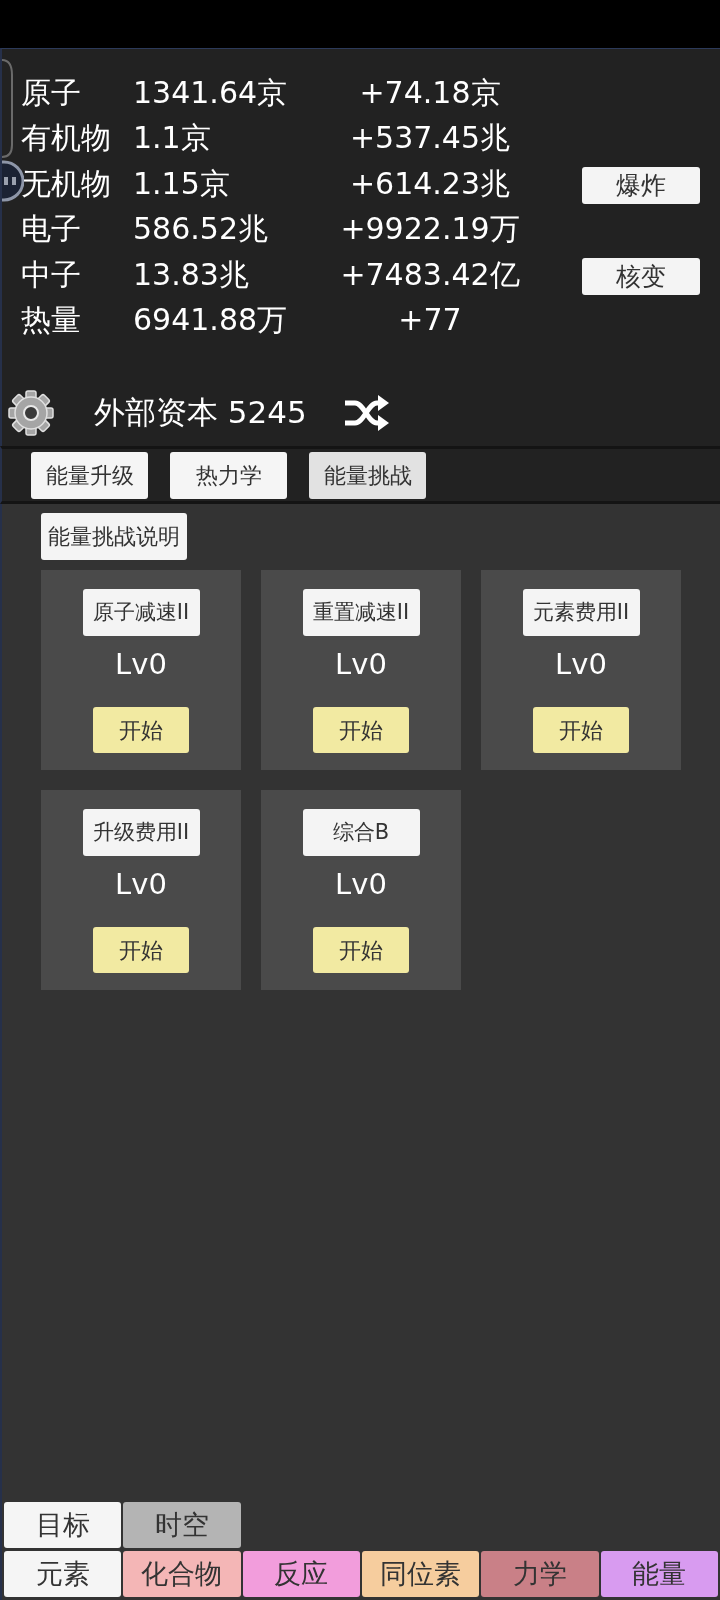 The height and width of the screenshot is (1600, 720). What do you see at coordinates (211, 92) in the screenshot?
I see `resource-amount: 1341.64京` at bounding box center [211, 92].